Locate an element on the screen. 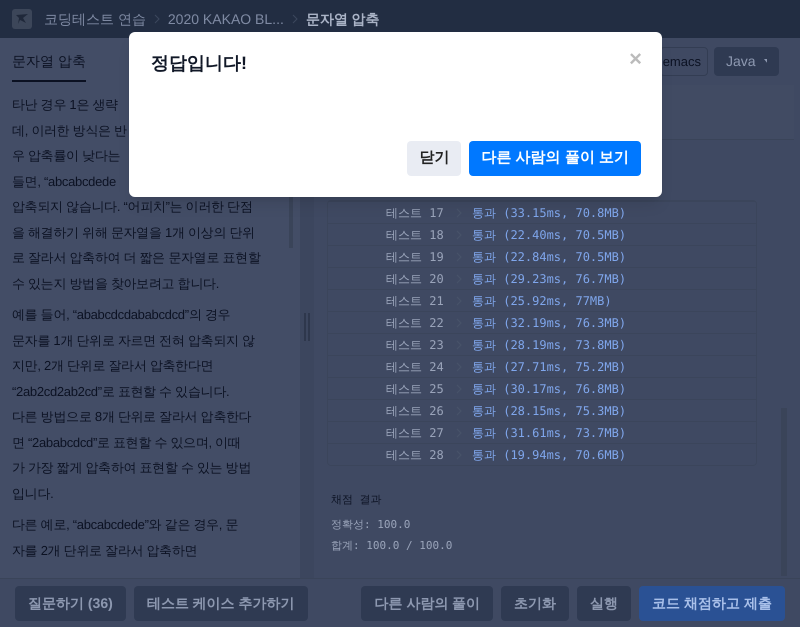 This screenshot has height=627, width=800. test-result: 통과 (19.94ms, 70.6MB) is located at coordinates (549, 455).